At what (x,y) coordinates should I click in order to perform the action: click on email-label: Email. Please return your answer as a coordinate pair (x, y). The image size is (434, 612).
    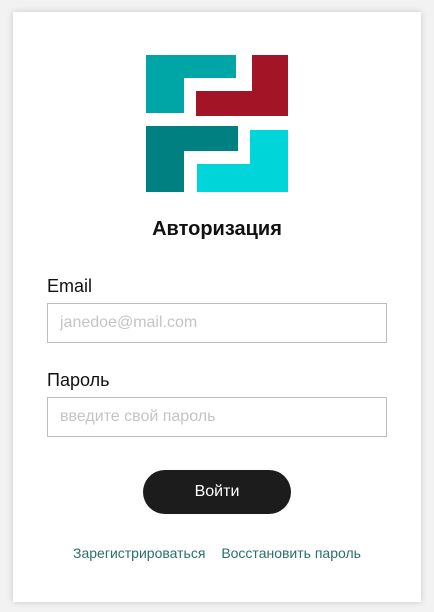
    Looking at the image, I should click on (70, 286).